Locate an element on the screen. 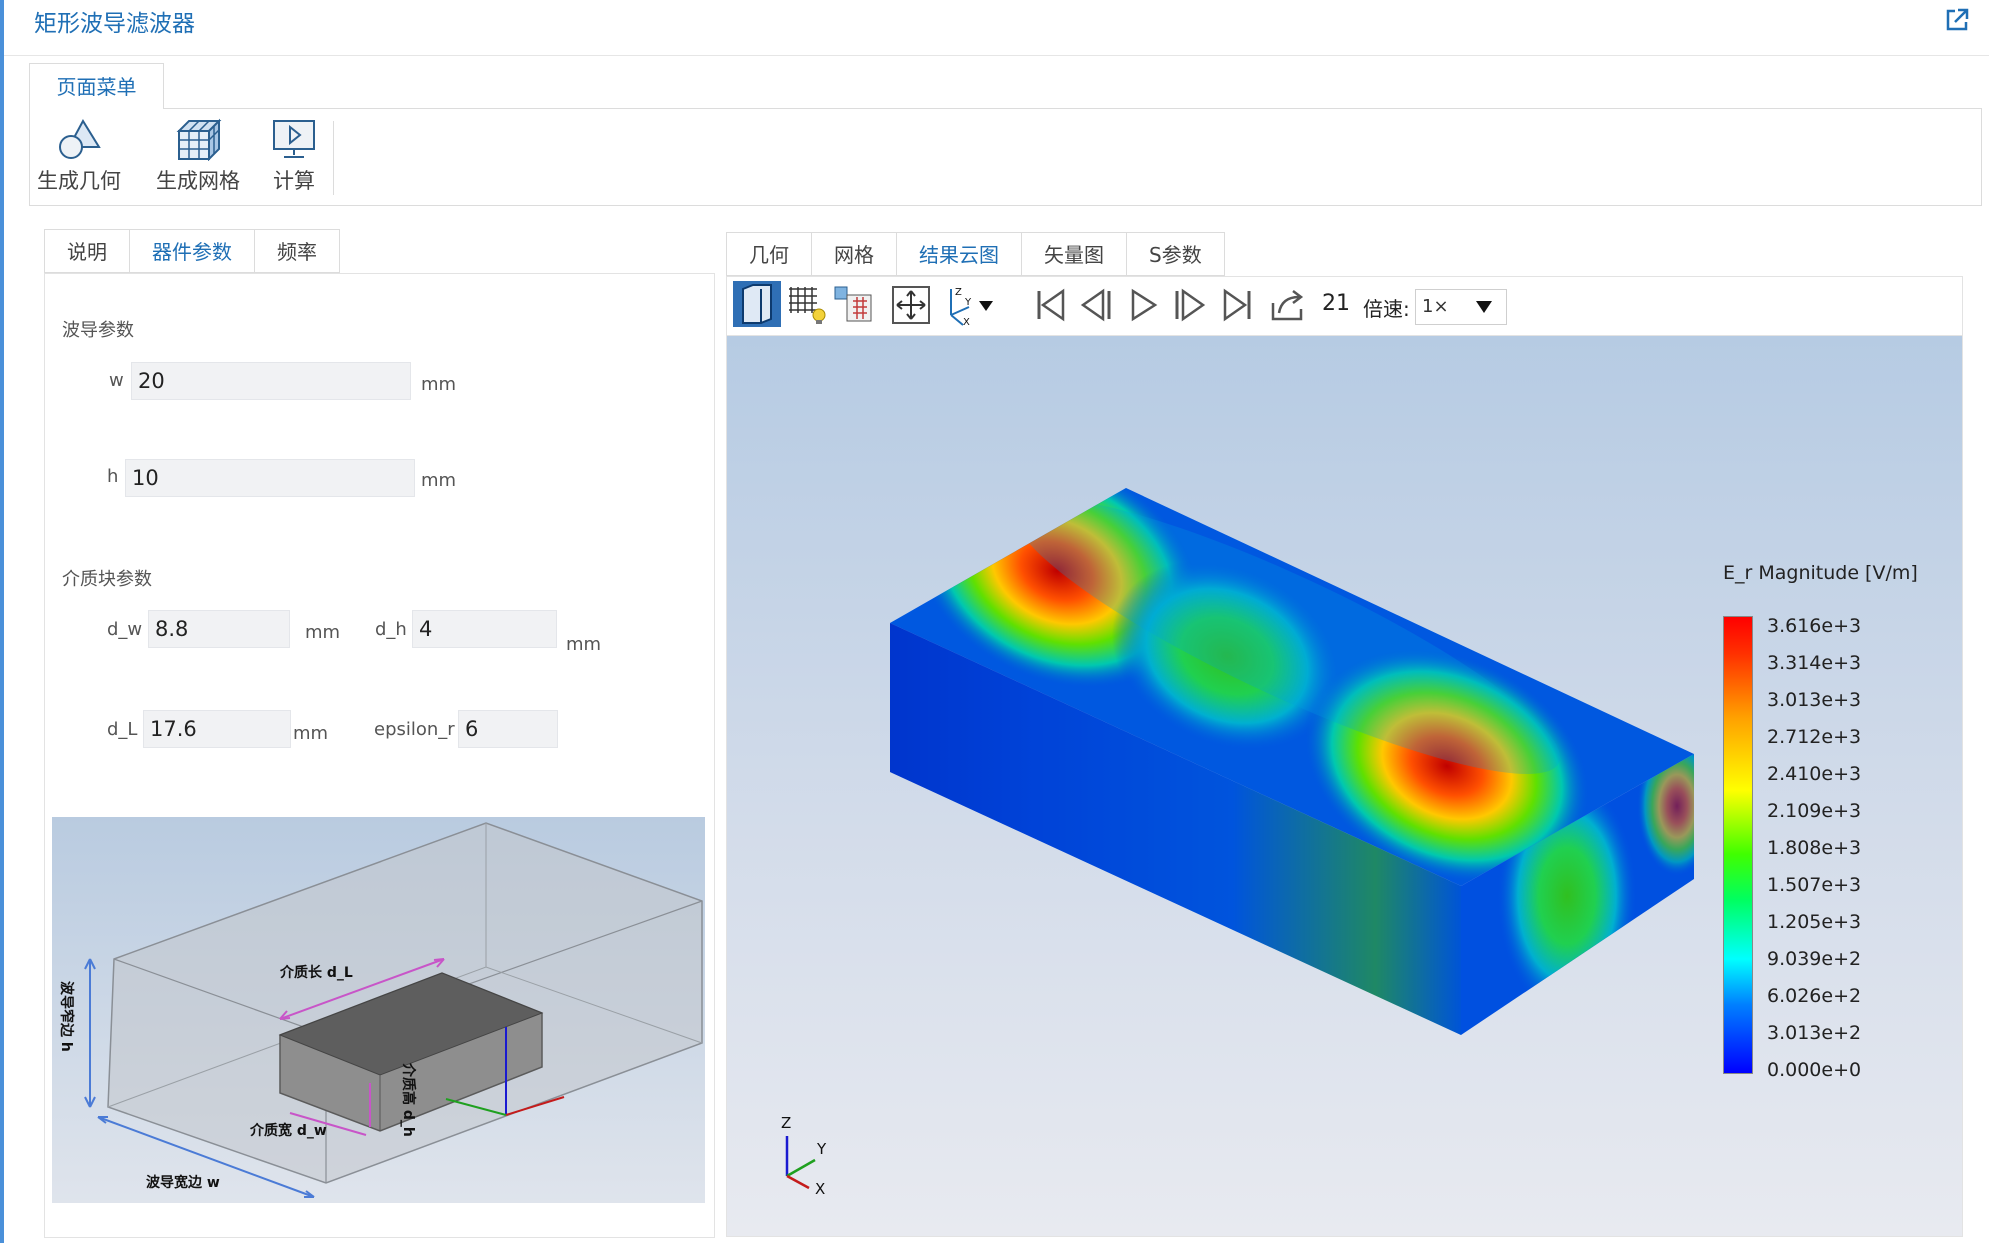 This screenshot has height=1243, width=1989. diagram-width-label: 介质宽 d_w is located at coordinates (288, 1130).